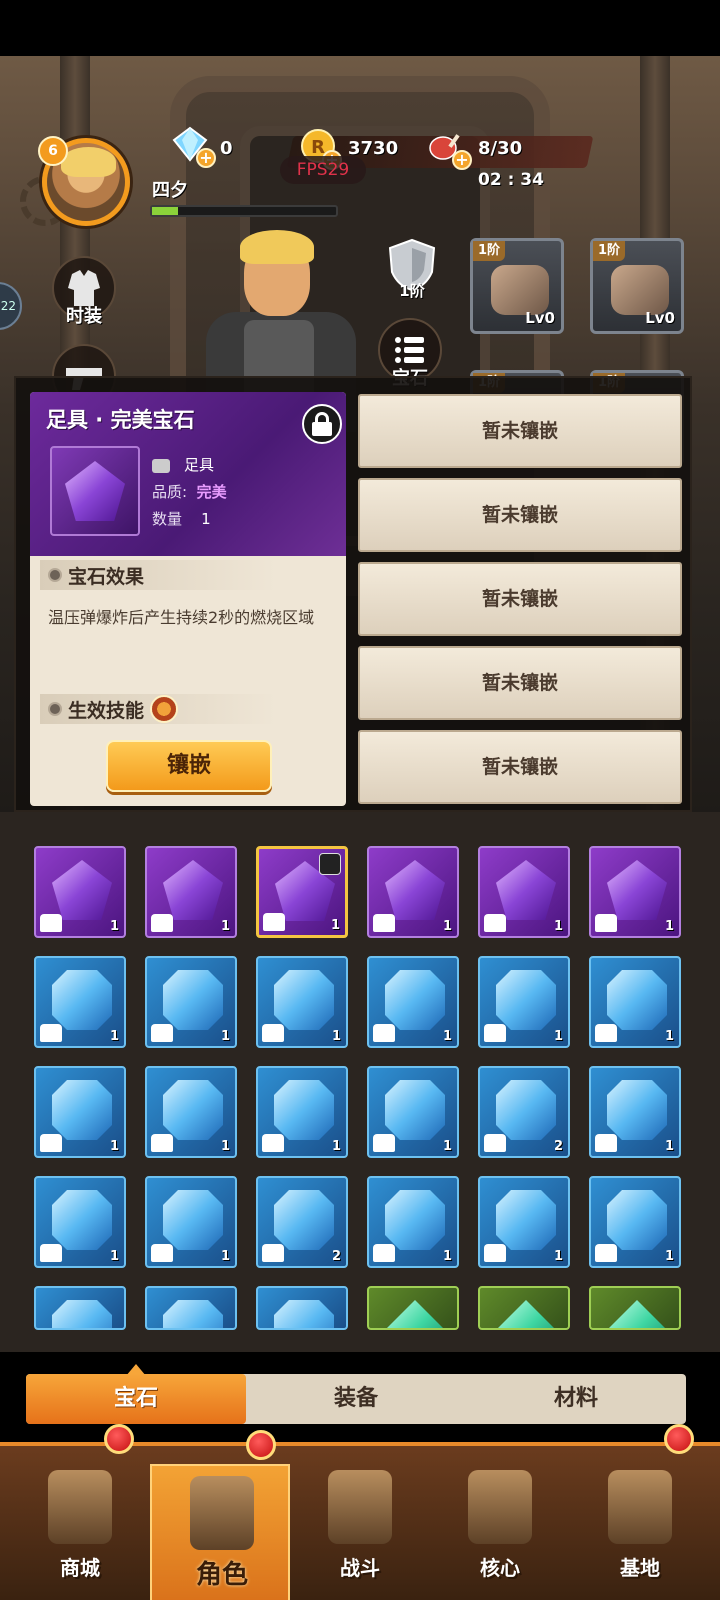  What do you see at coordinates (520, 290) in the screenshot?
I see `helmet-icon` at bounding box center [520, 290].